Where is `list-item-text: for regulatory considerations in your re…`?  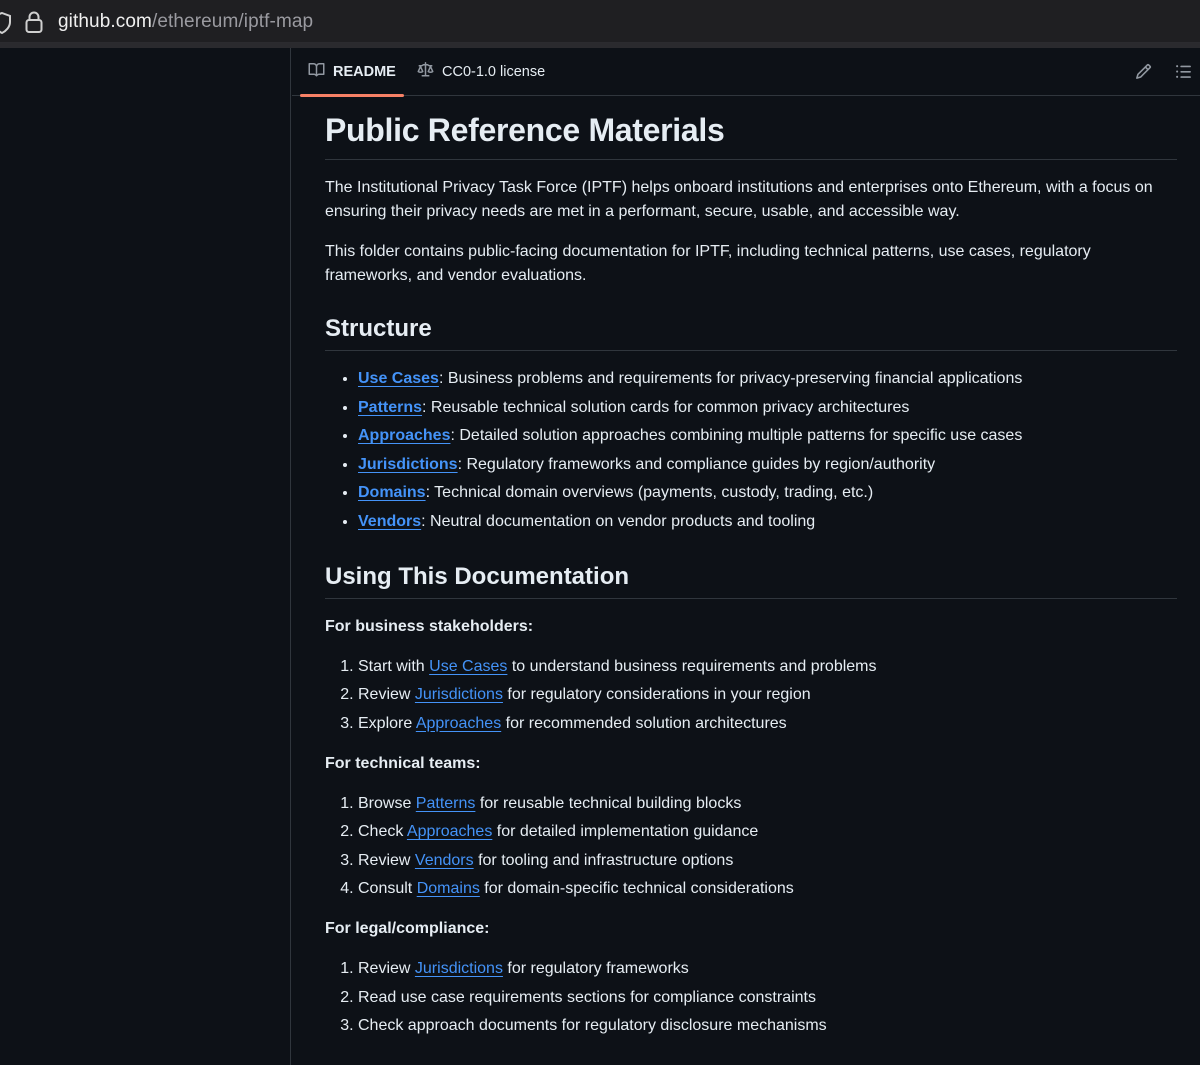
list-item-text: for regulatory considerations in your re… is located at coordinates (656, 694).